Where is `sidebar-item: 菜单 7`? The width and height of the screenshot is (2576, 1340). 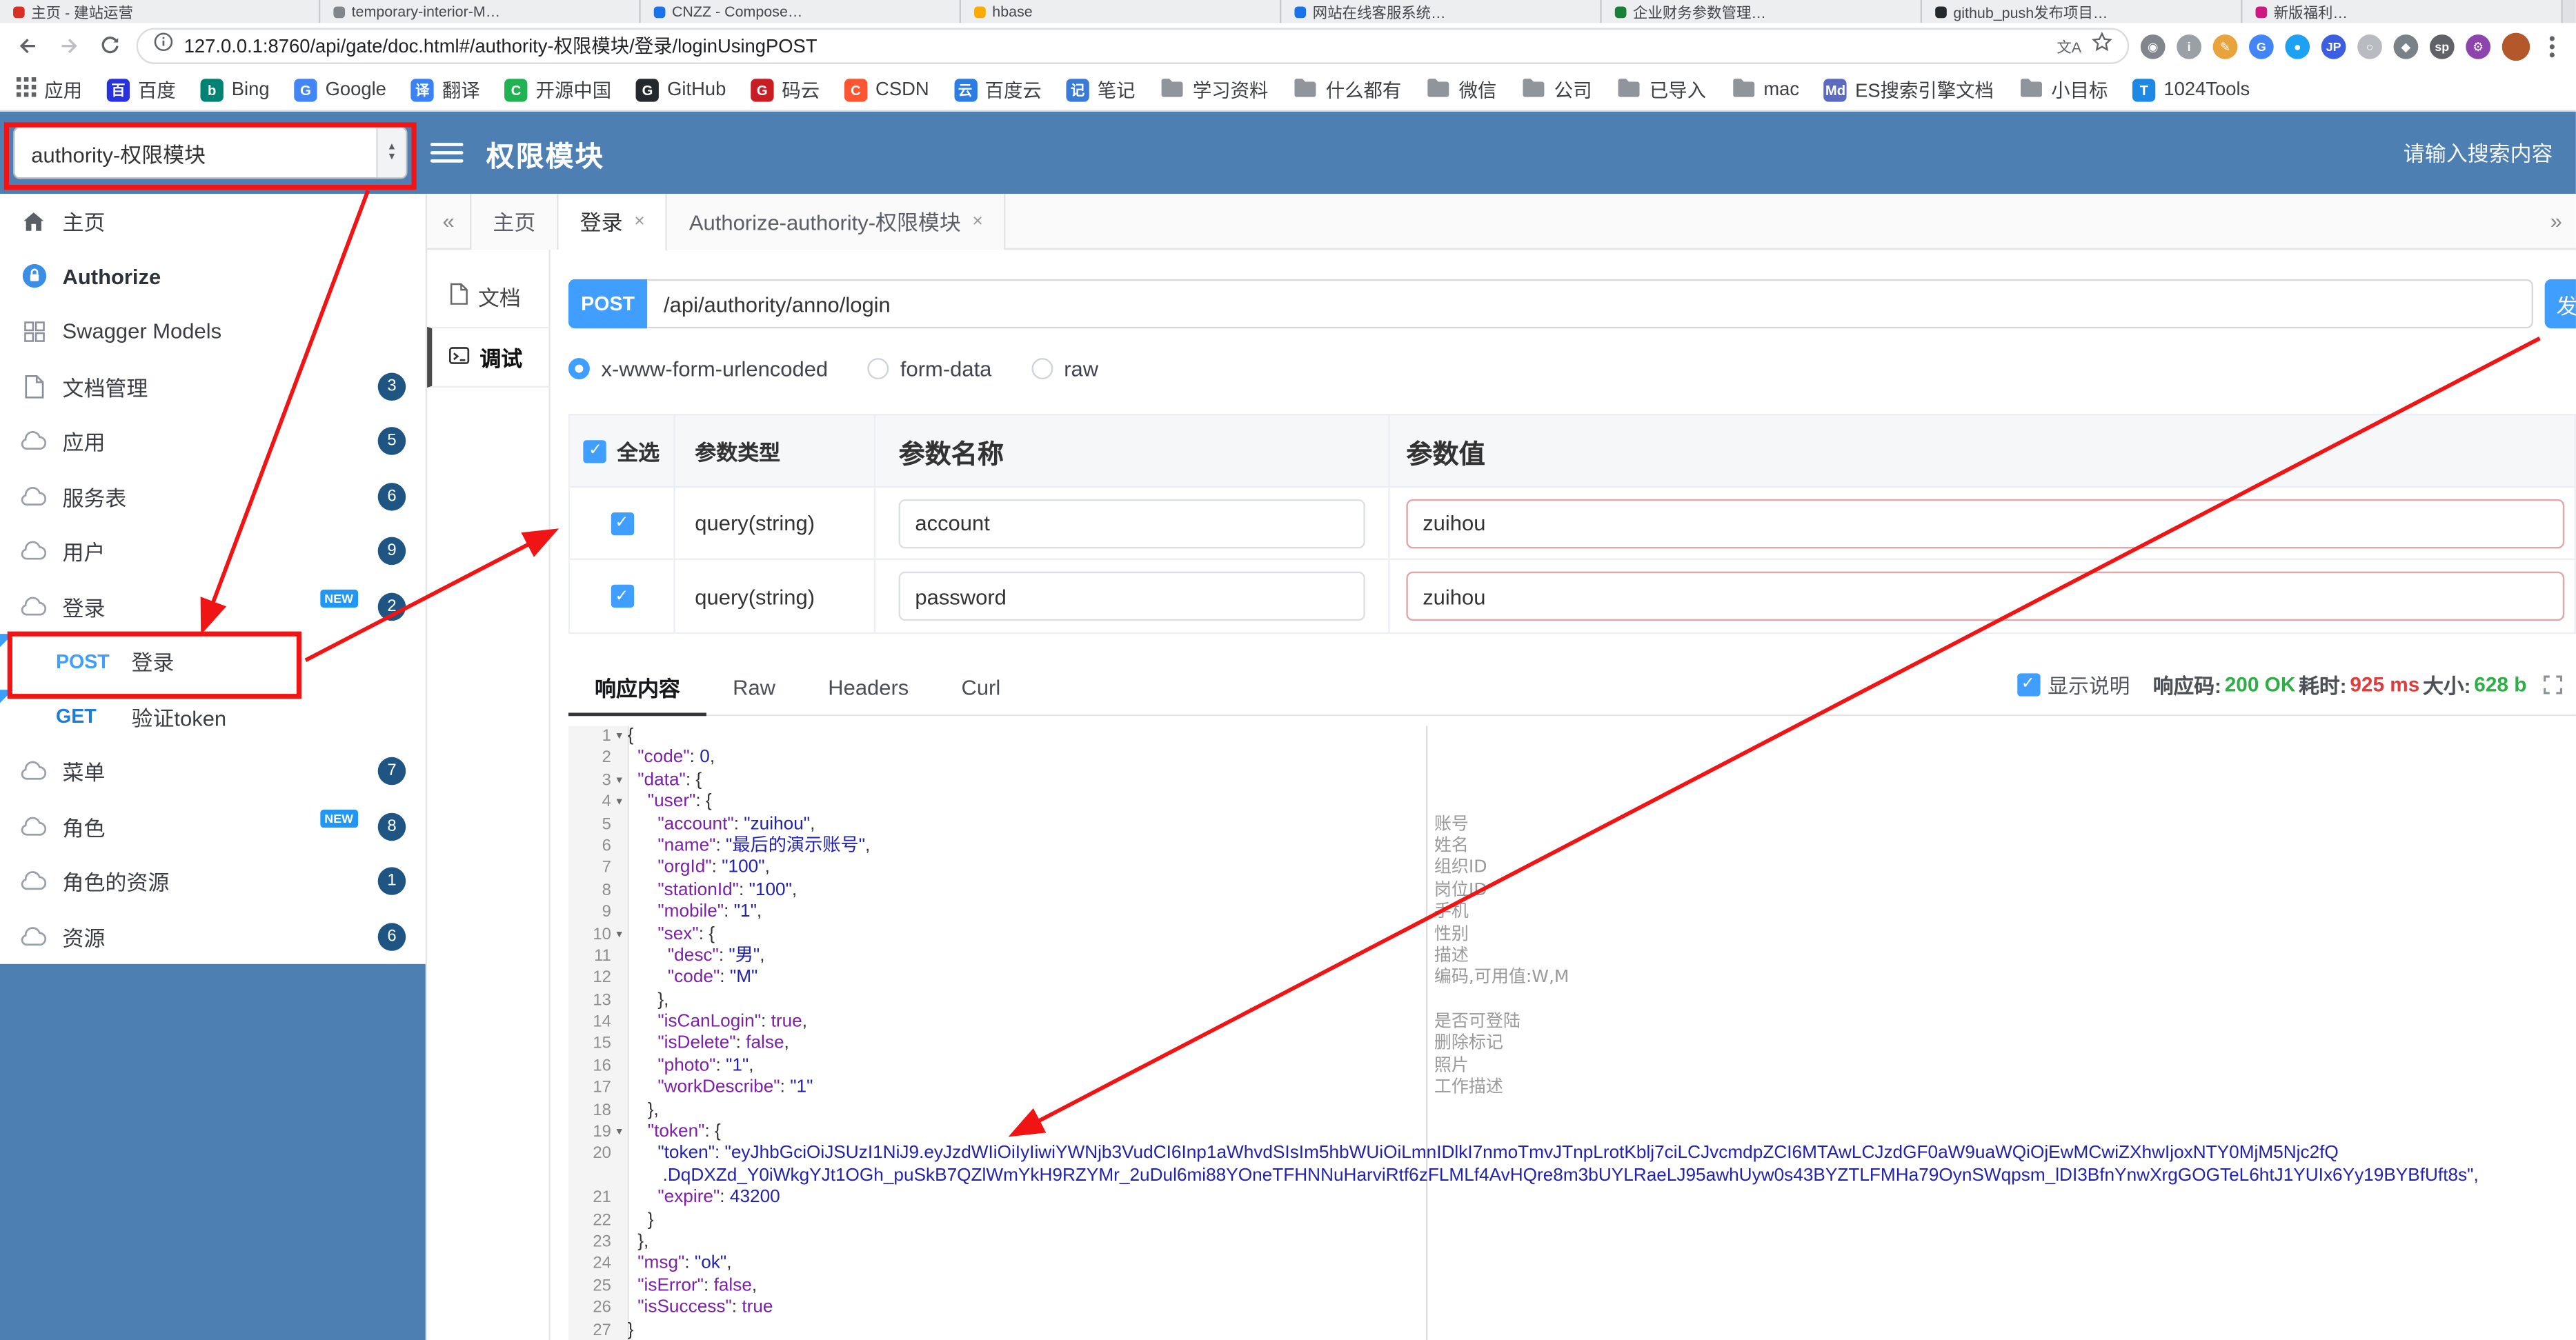 sidebar-item: 菜单 7 is located at coordinates (213, 771).